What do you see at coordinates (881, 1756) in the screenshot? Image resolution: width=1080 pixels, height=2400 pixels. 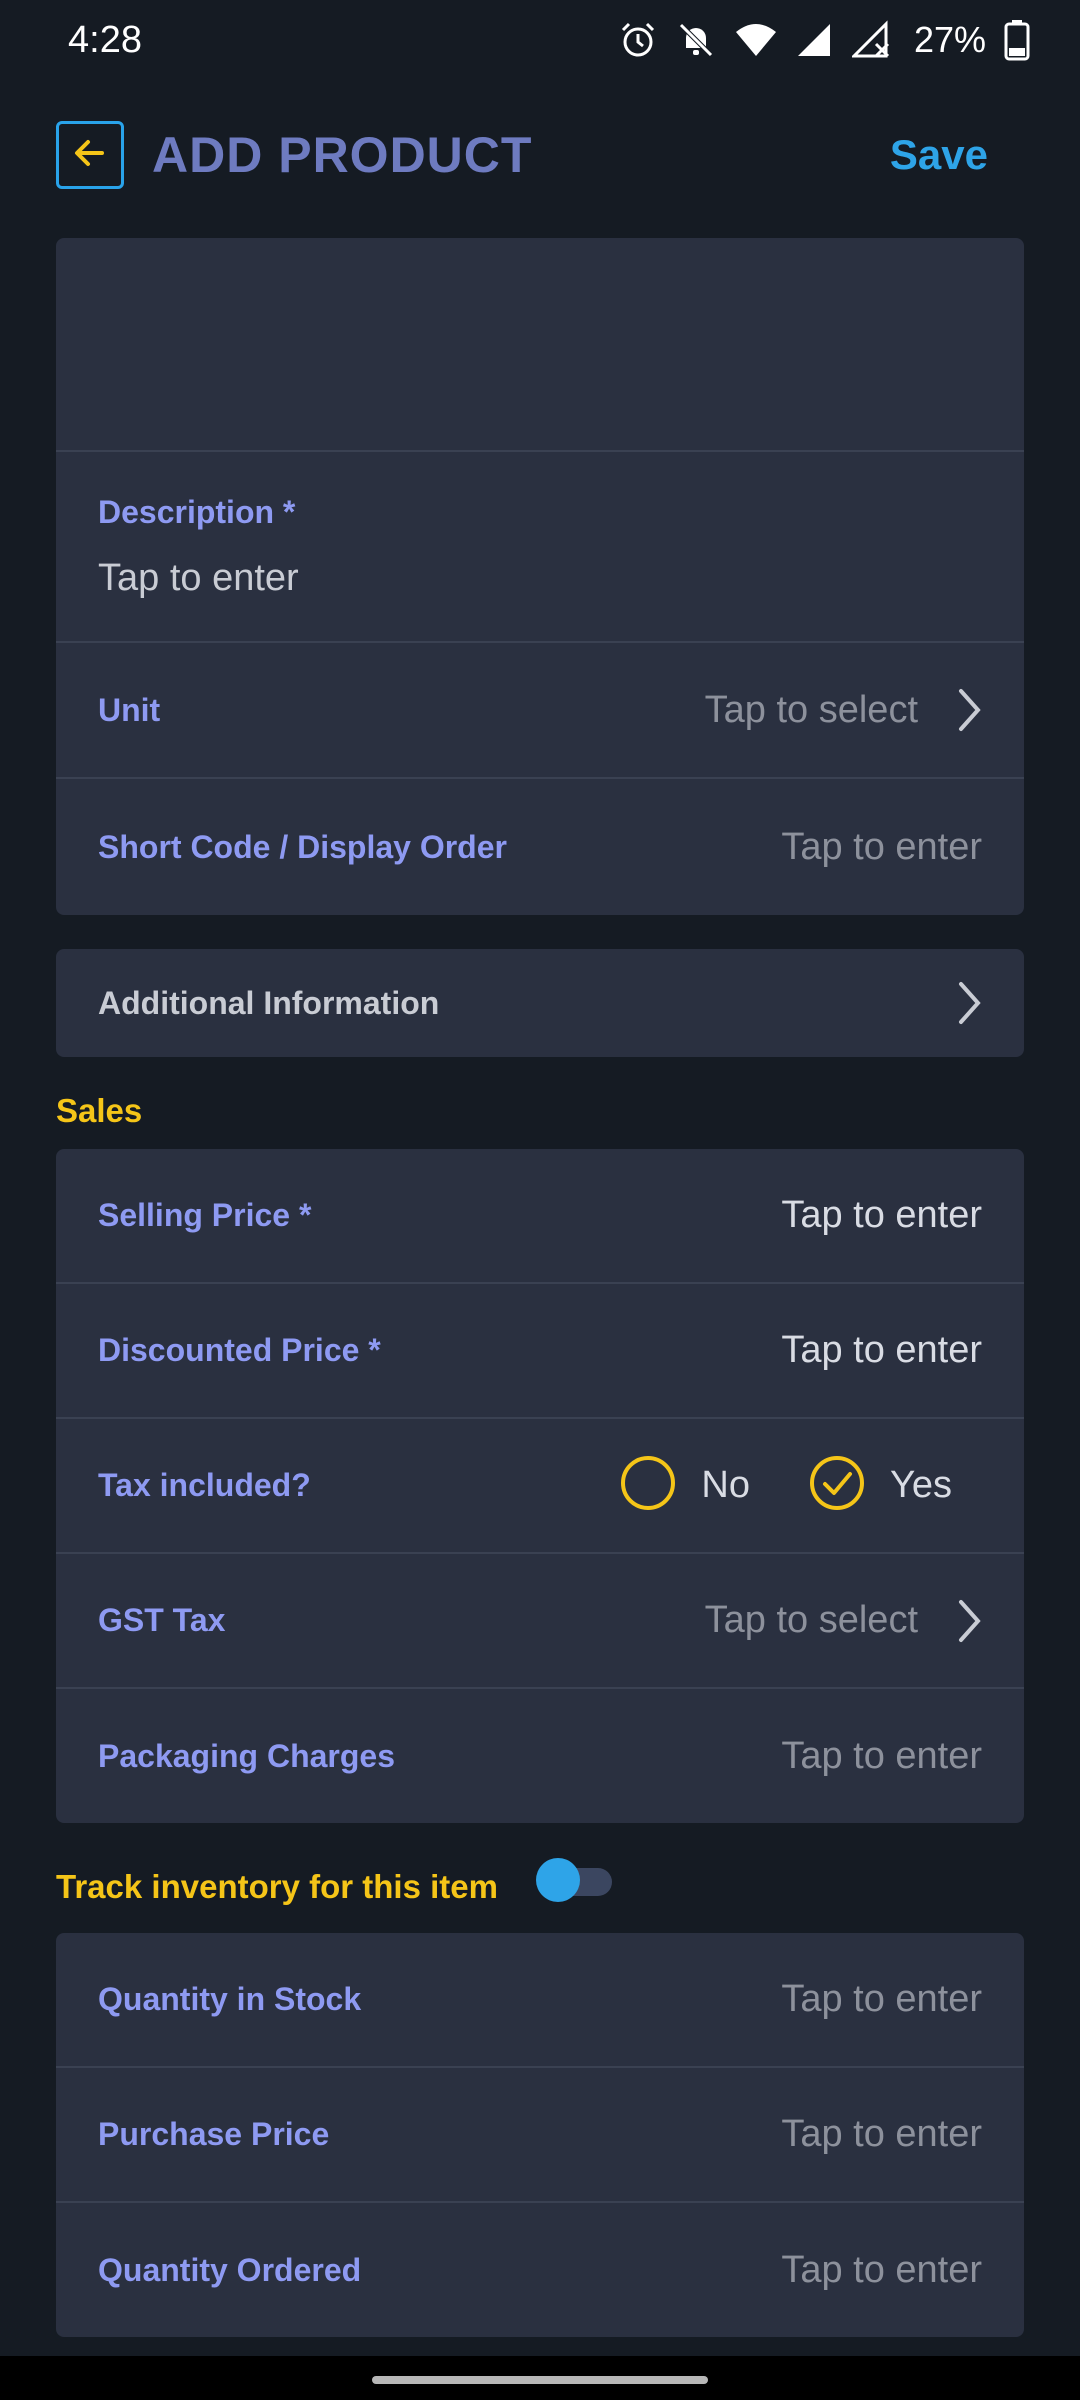 I see `packaging-charges-input: Tap to enter` at bounding box center [881, 1756].